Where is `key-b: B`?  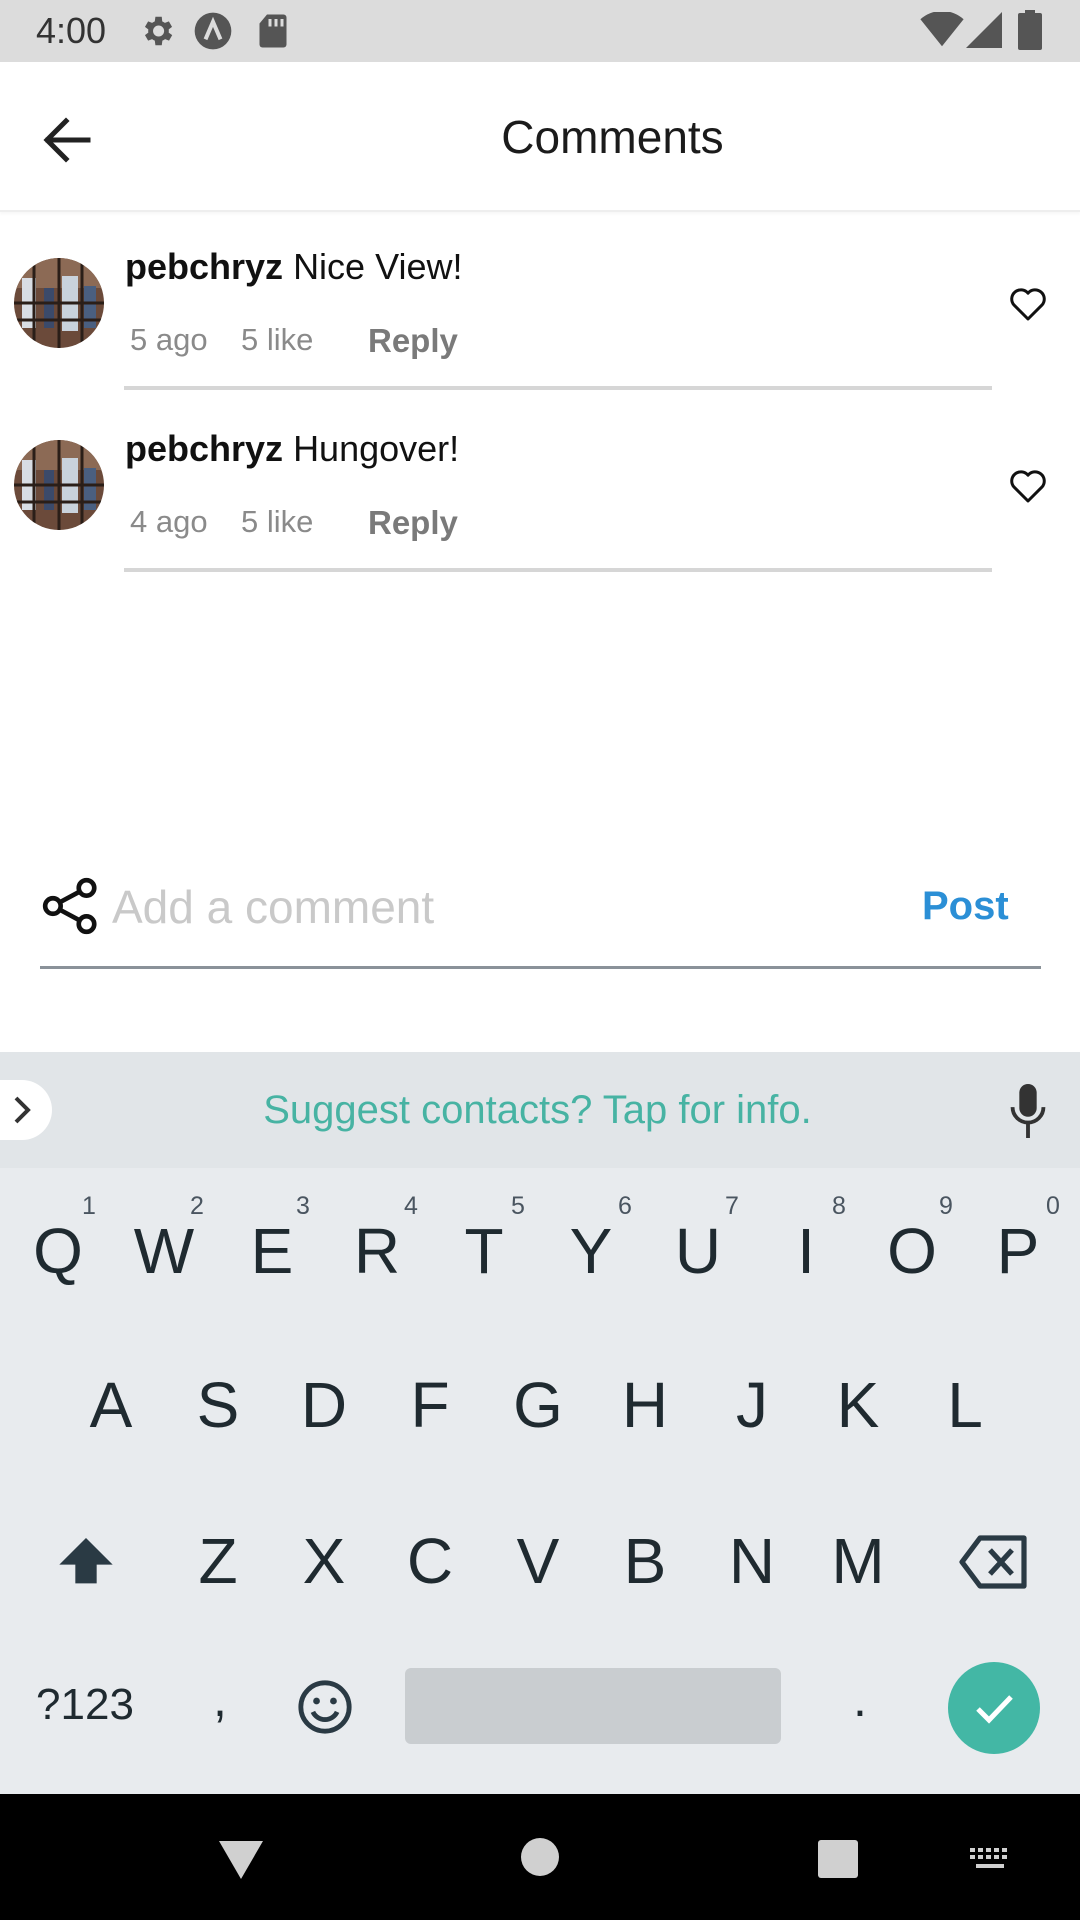
key-b: B is located at coordinates (645, 1561).